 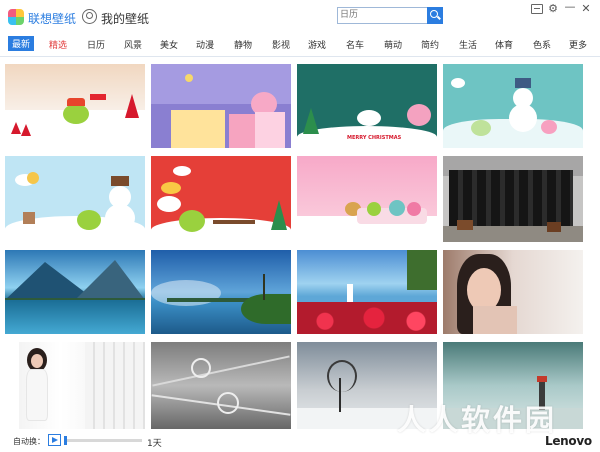 I want to click on close-icon: ✕, so click(x=586, y=9).